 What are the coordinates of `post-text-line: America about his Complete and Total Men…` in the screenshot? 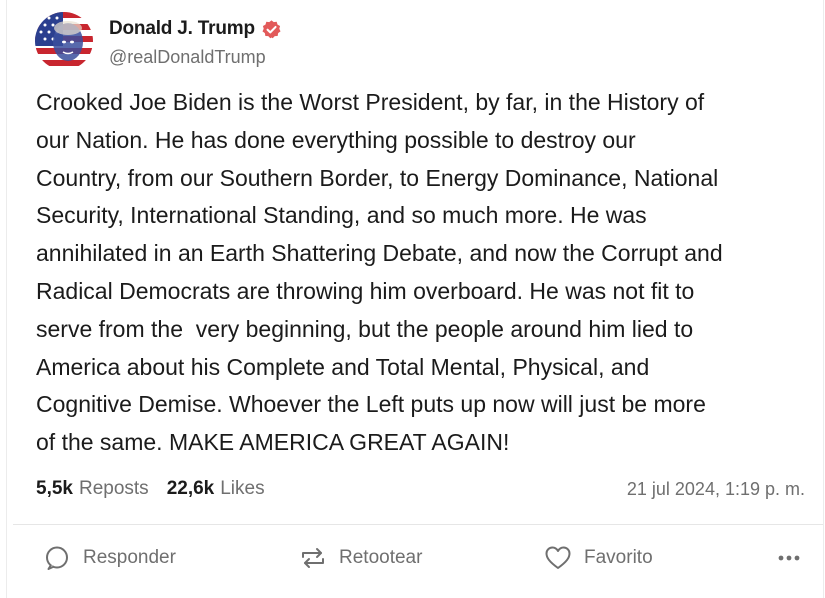 It's located at (343, 366).